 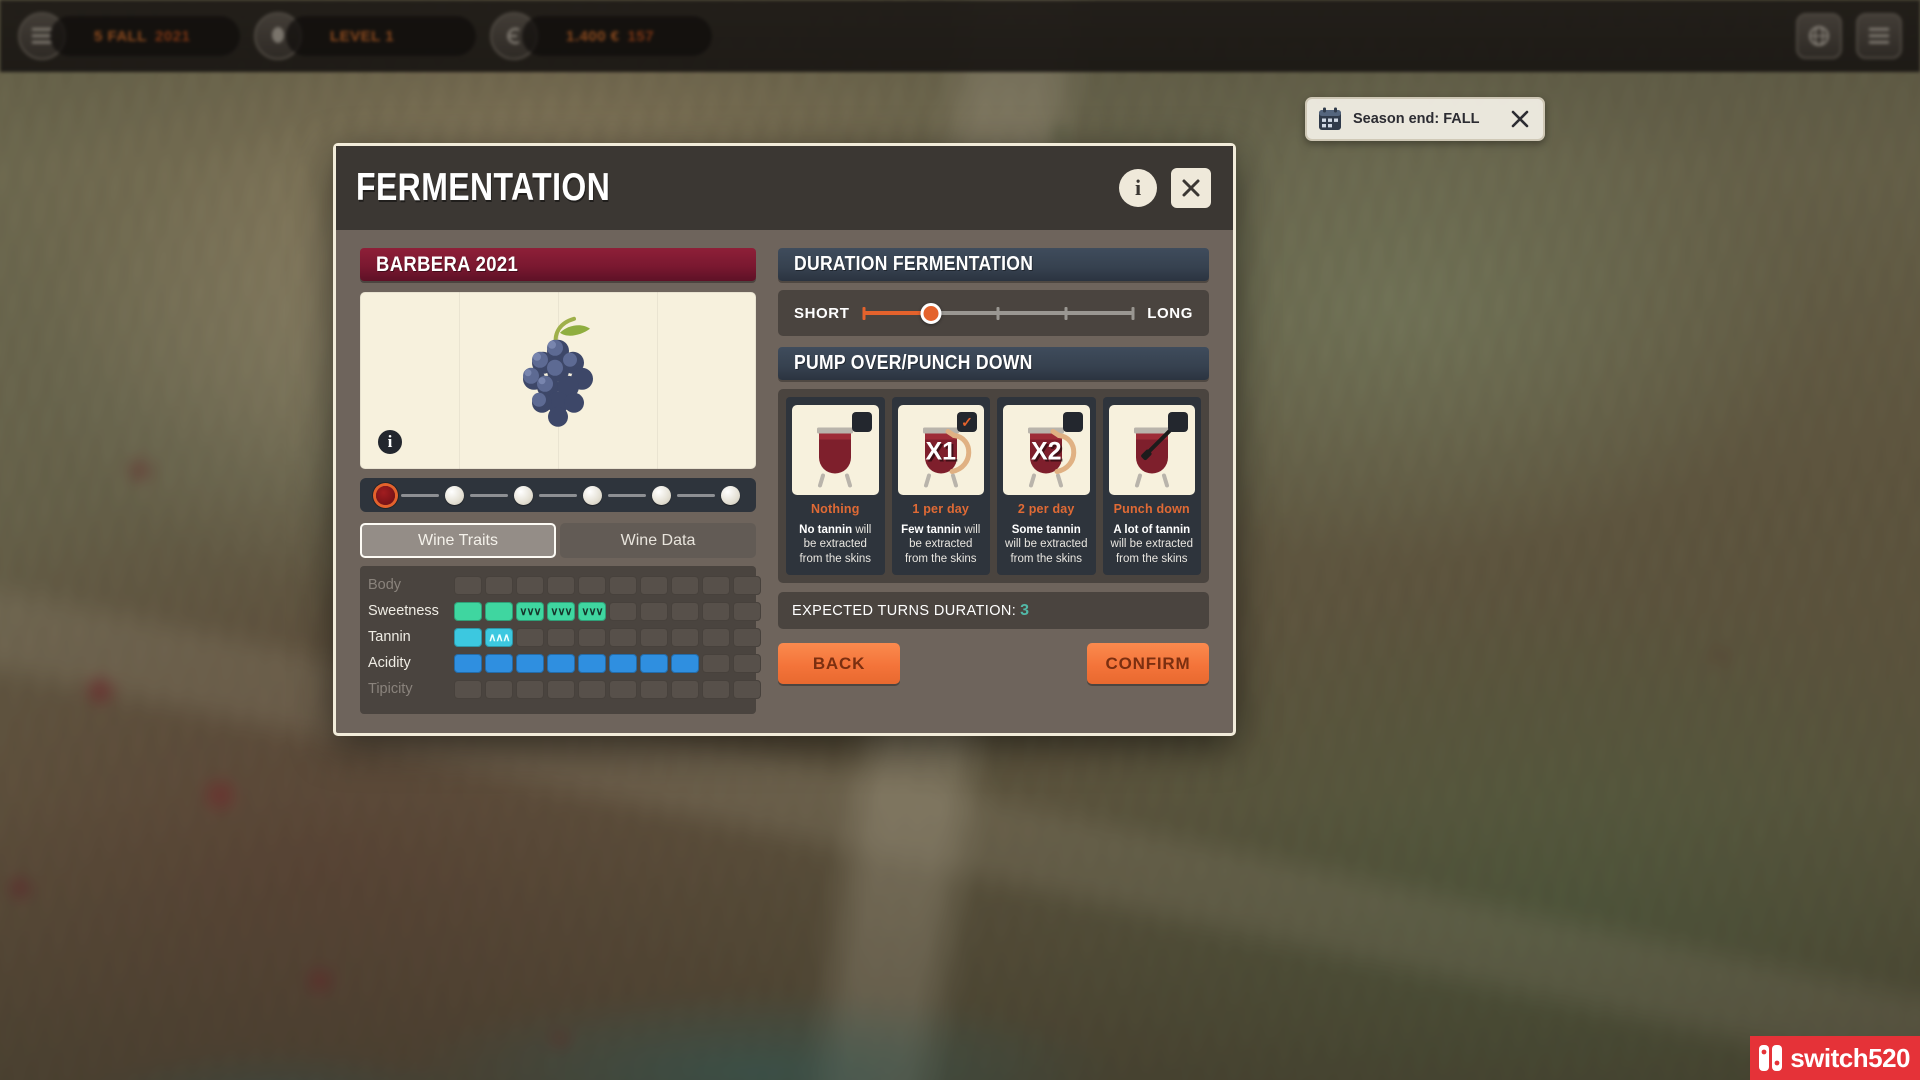 I want to click on dialog-header: FERMENTATION i, so click(x=784, y=188).